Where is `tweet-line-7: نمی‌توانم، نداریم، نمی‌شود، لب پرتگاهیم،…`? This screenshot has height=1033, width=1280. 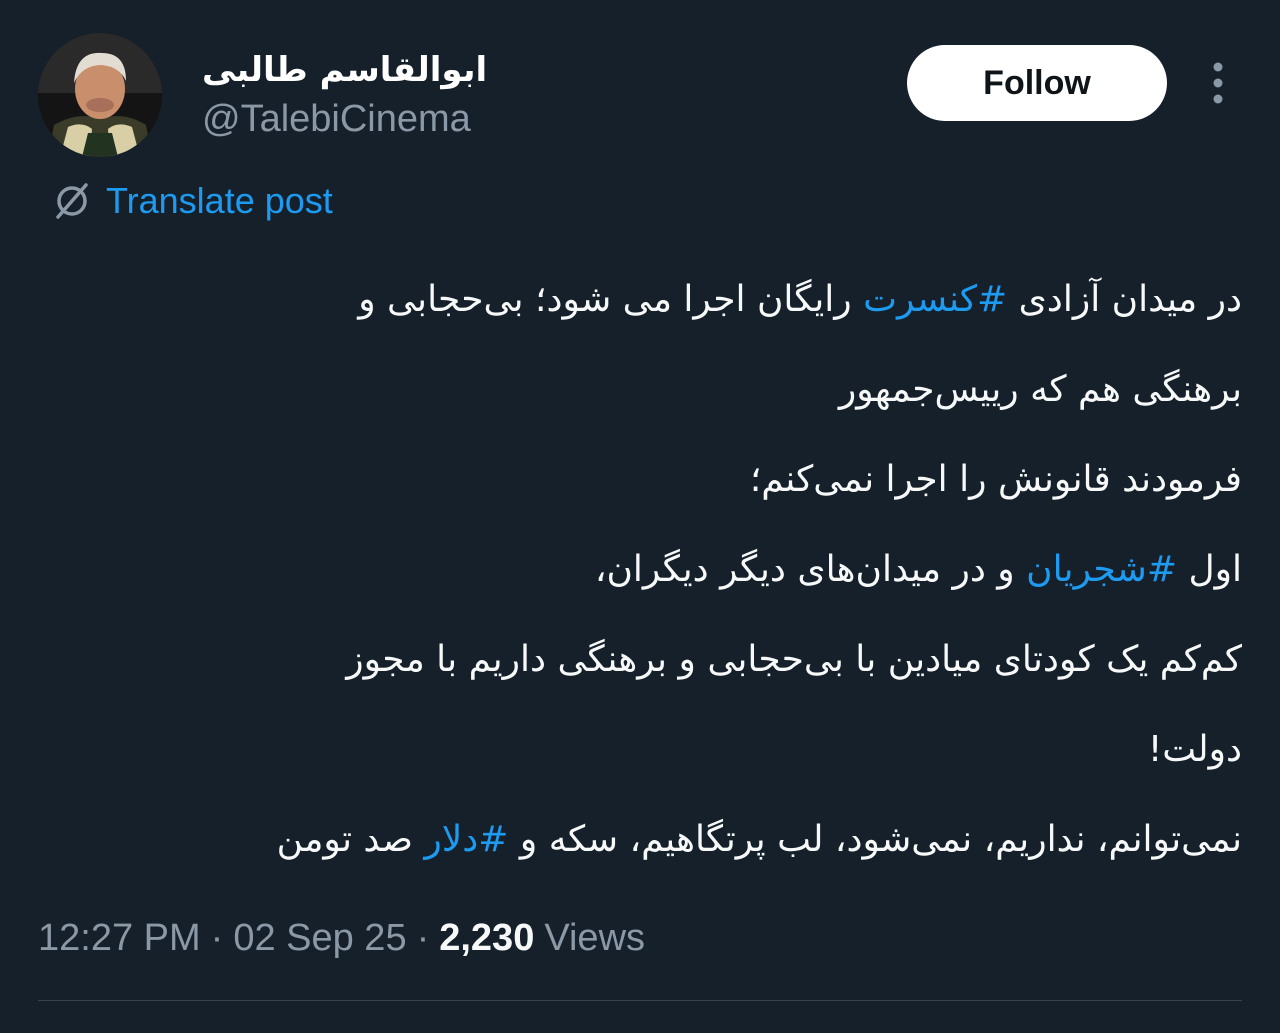 tweet-line-7: نمی‌توانم، نداریم، نمی‌شود، لب پرتگاهیم،… is located at coordinates (657, 840).